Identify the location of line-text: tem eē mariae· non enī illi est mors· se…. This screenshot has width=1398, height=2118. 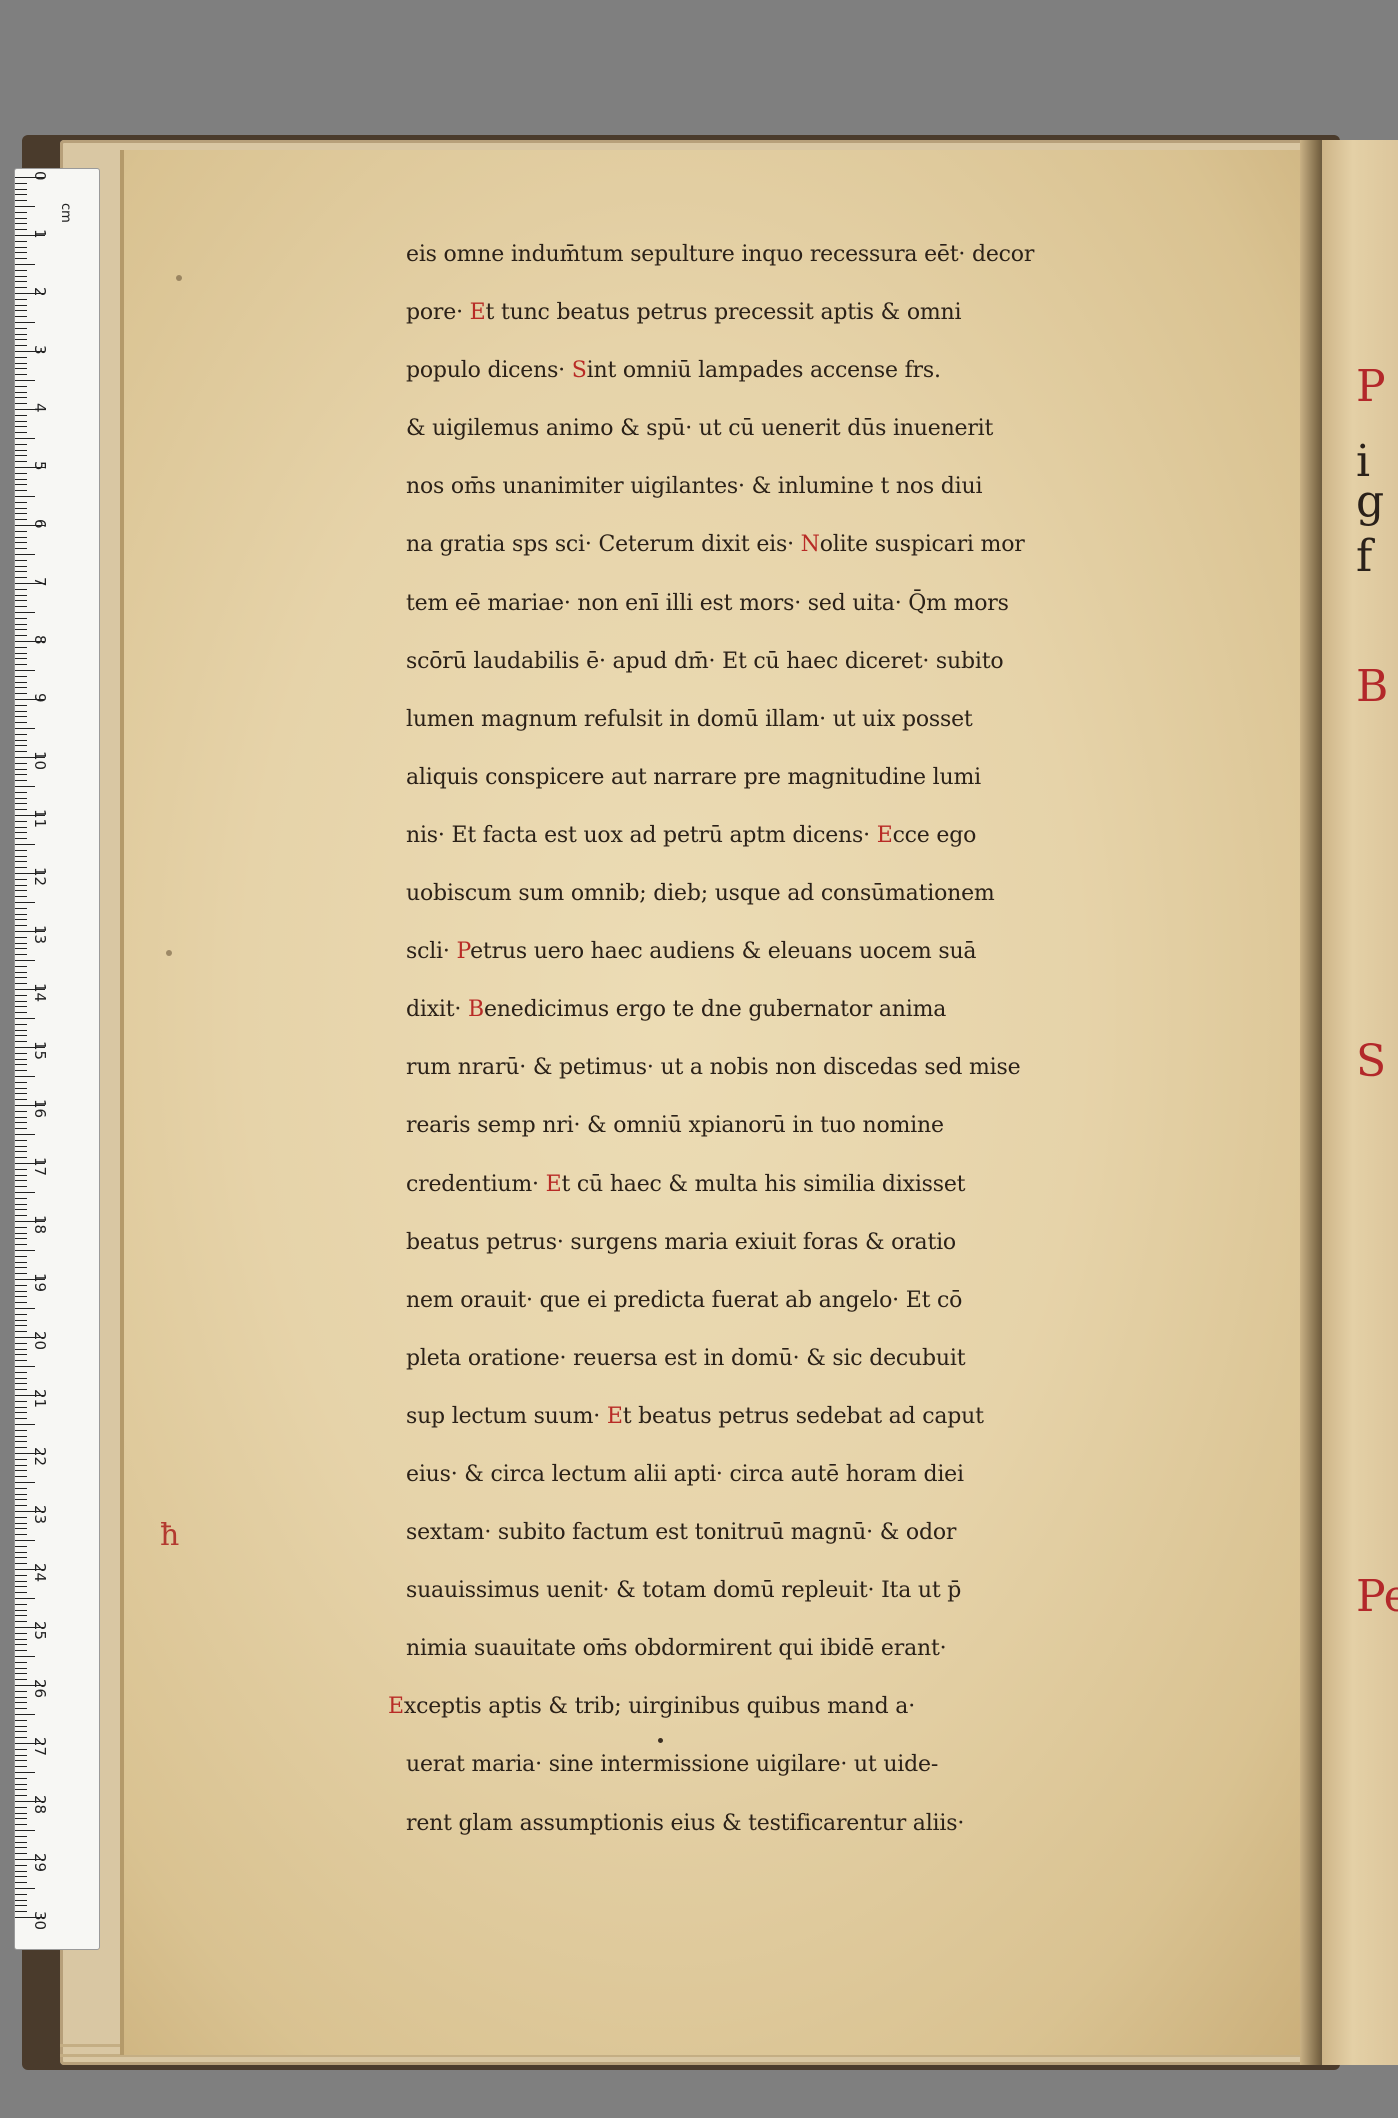
(707, 603).